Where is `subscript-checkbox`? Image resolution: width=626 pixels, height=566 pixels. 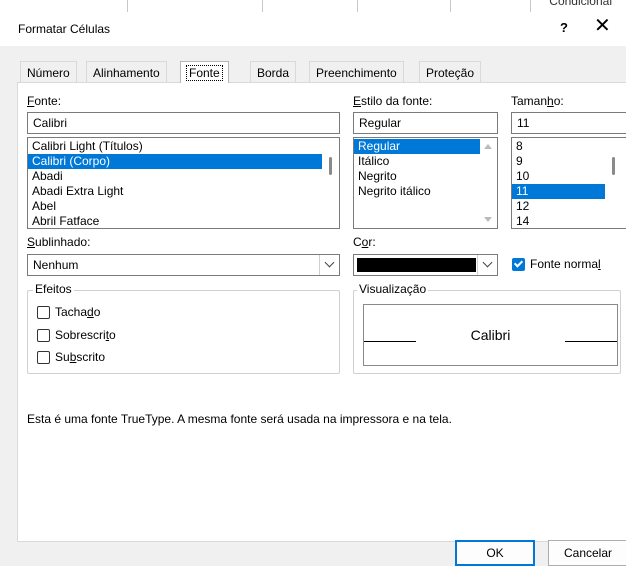
subscript-checkbox is located at coordinates (43, 357).